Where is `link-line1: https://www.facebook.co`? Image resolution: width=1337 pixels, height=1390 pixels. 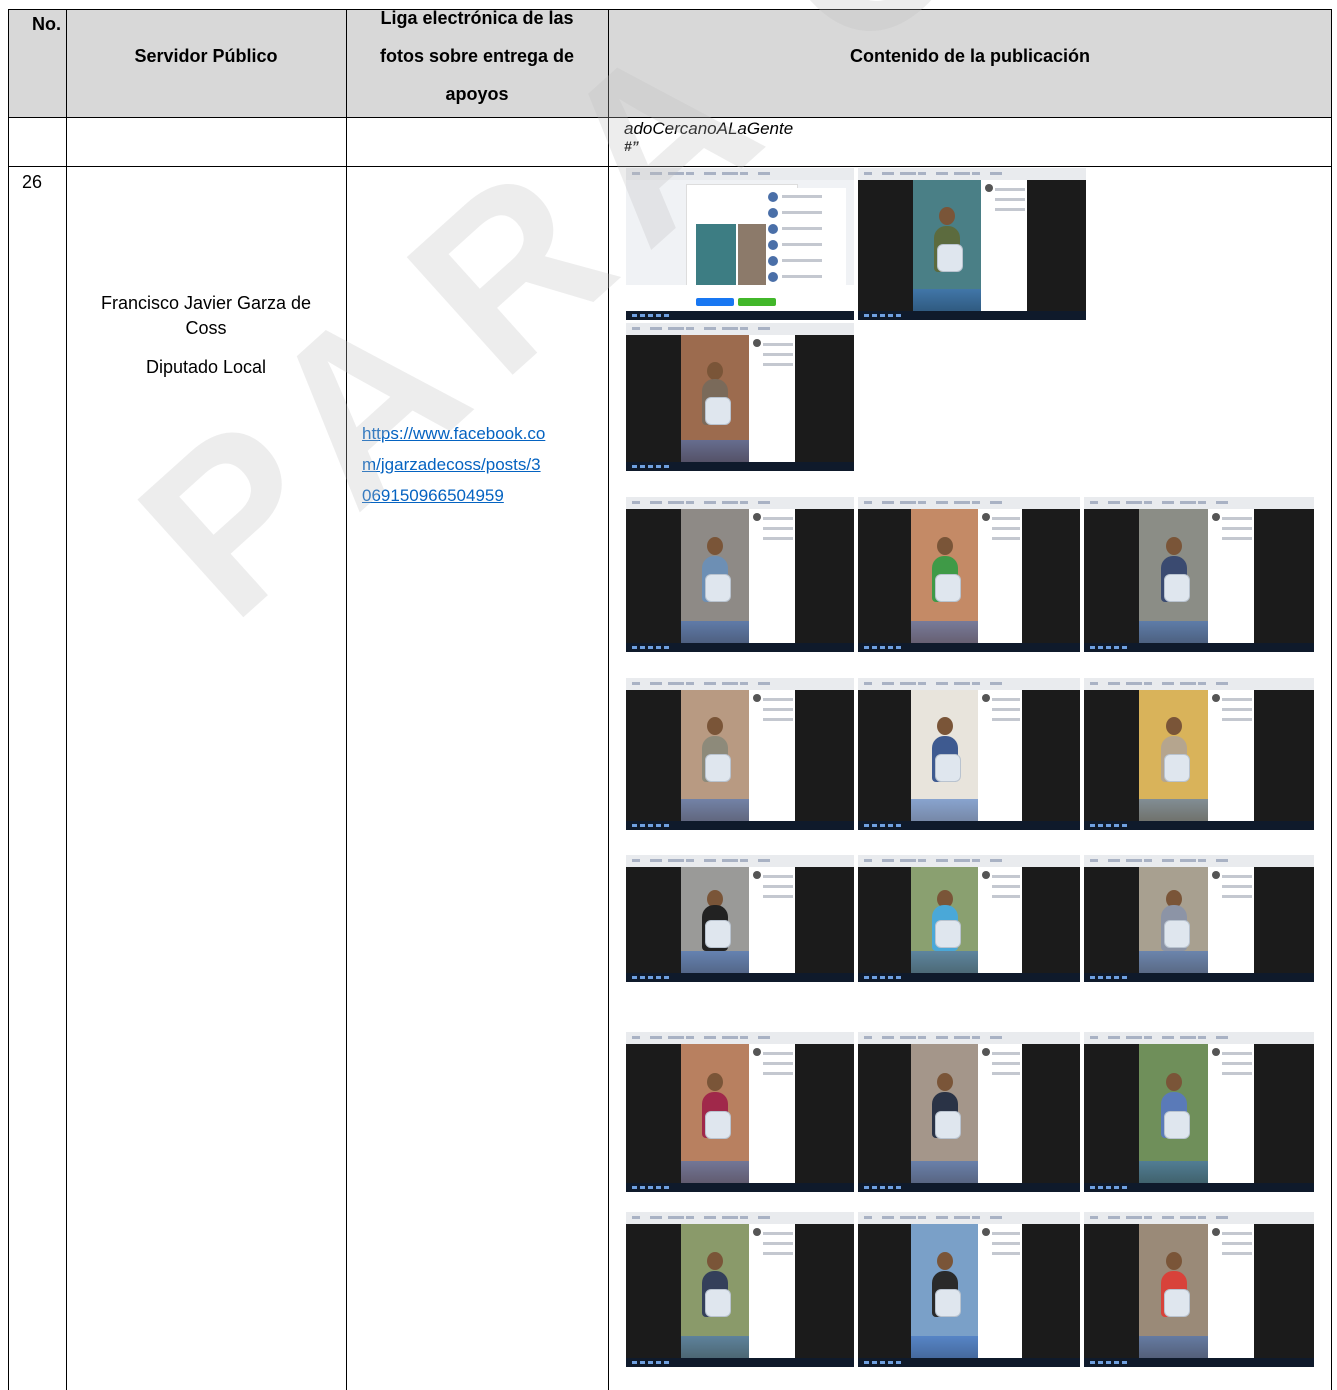
link-line1: https://www.facebook.co is located at coordinates (482, 433).